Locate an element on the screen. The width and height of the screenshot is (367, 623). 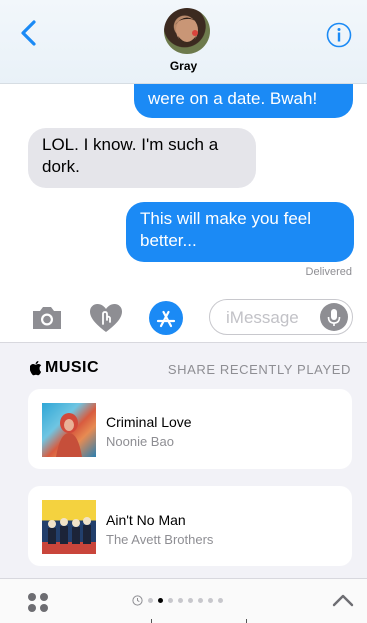
digital-touch-icon is located at coordinates (106, 318).